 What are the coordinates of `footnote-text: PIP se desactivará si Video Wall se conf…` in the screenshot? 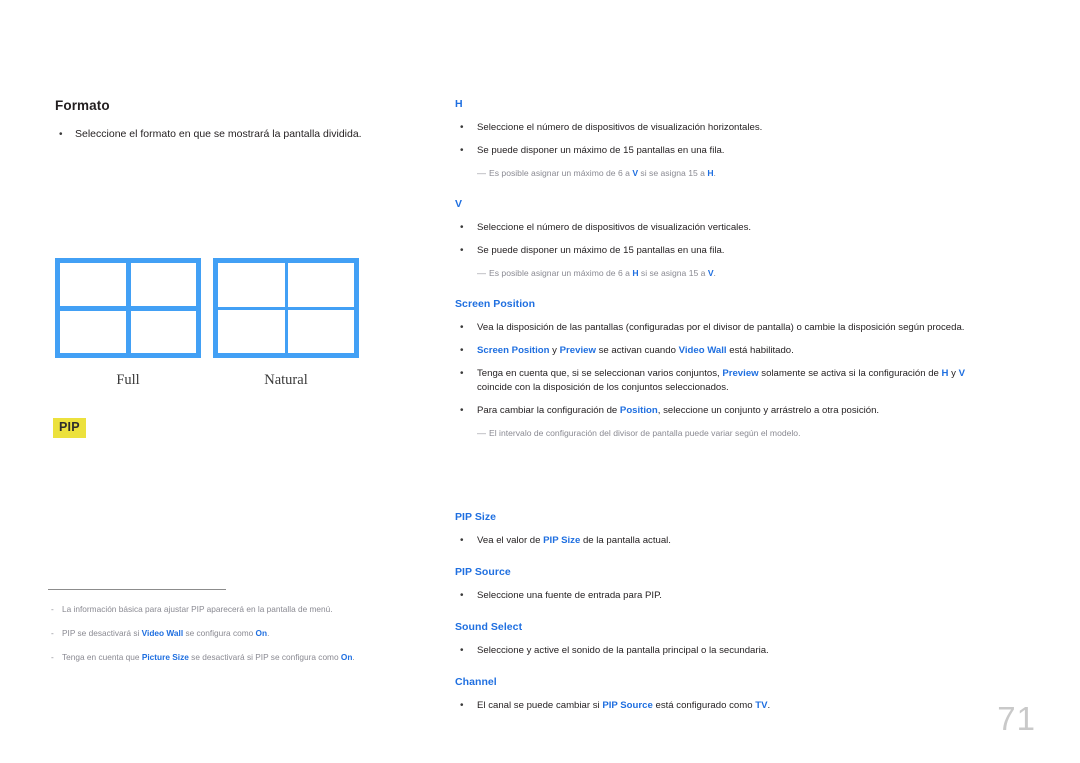 It's located at (225, 633).